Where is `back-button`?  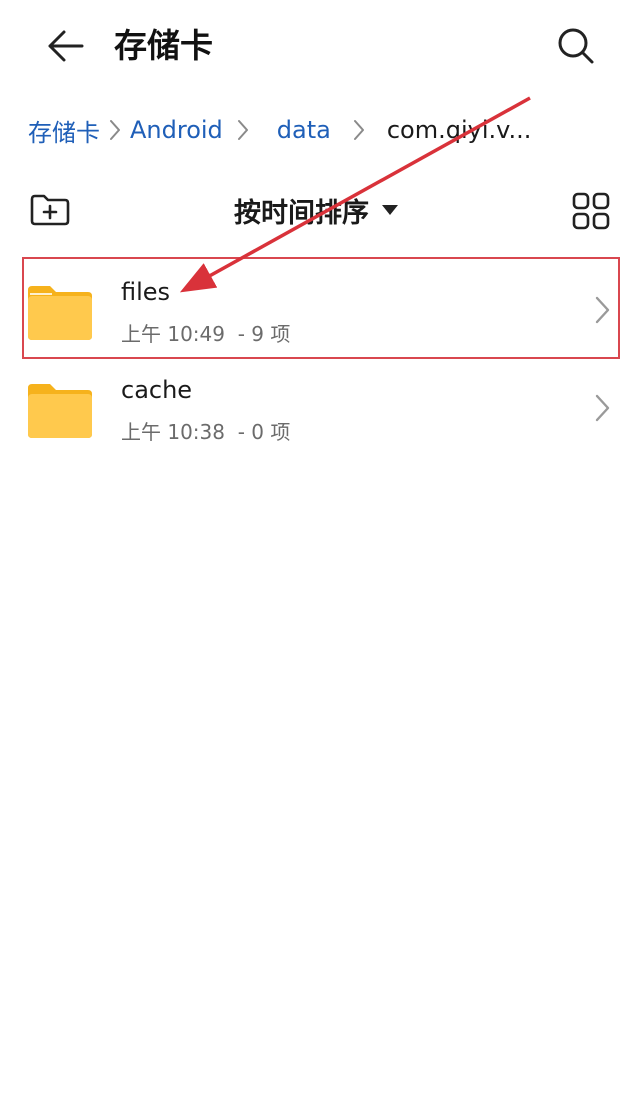
back-button is located at coordinates (64, 46).